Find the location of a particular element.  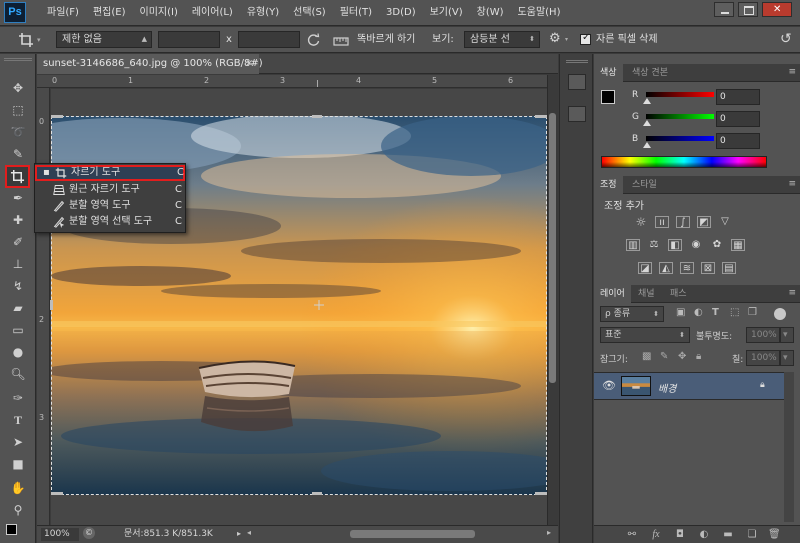

lock-all-icon: 🔒︎ is located at coordinates (698, 356).